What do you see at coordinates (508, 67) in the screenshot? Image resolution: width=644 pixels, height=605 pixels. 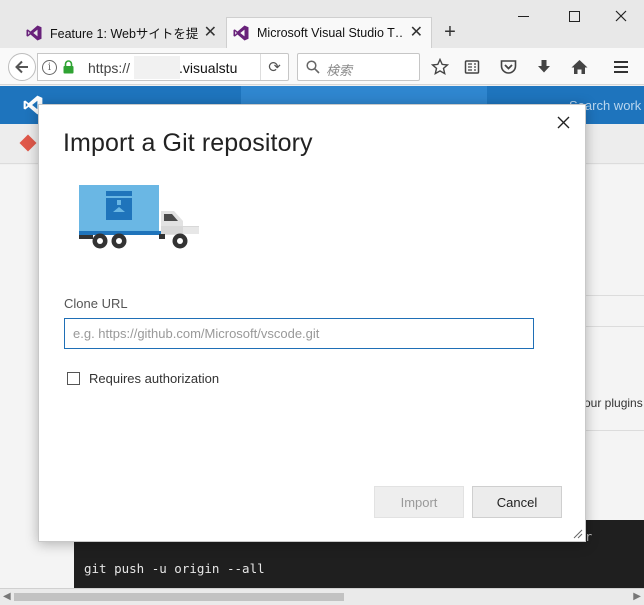 I see `pocket-icon` at bounding box center [508, 67].